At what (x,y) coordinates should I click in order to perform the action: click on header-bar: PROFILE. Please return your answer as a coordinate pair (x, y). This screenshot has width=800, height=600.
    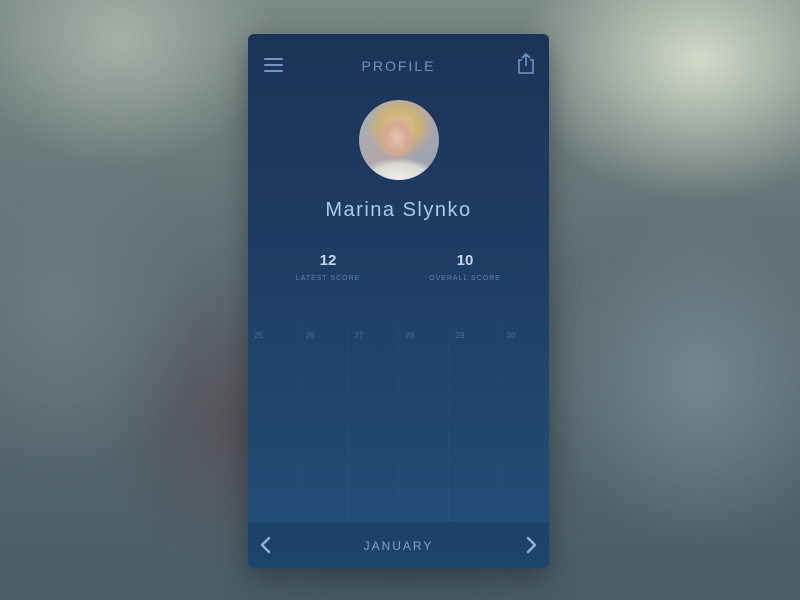
    Looking at the image, I should click on (398, 66).